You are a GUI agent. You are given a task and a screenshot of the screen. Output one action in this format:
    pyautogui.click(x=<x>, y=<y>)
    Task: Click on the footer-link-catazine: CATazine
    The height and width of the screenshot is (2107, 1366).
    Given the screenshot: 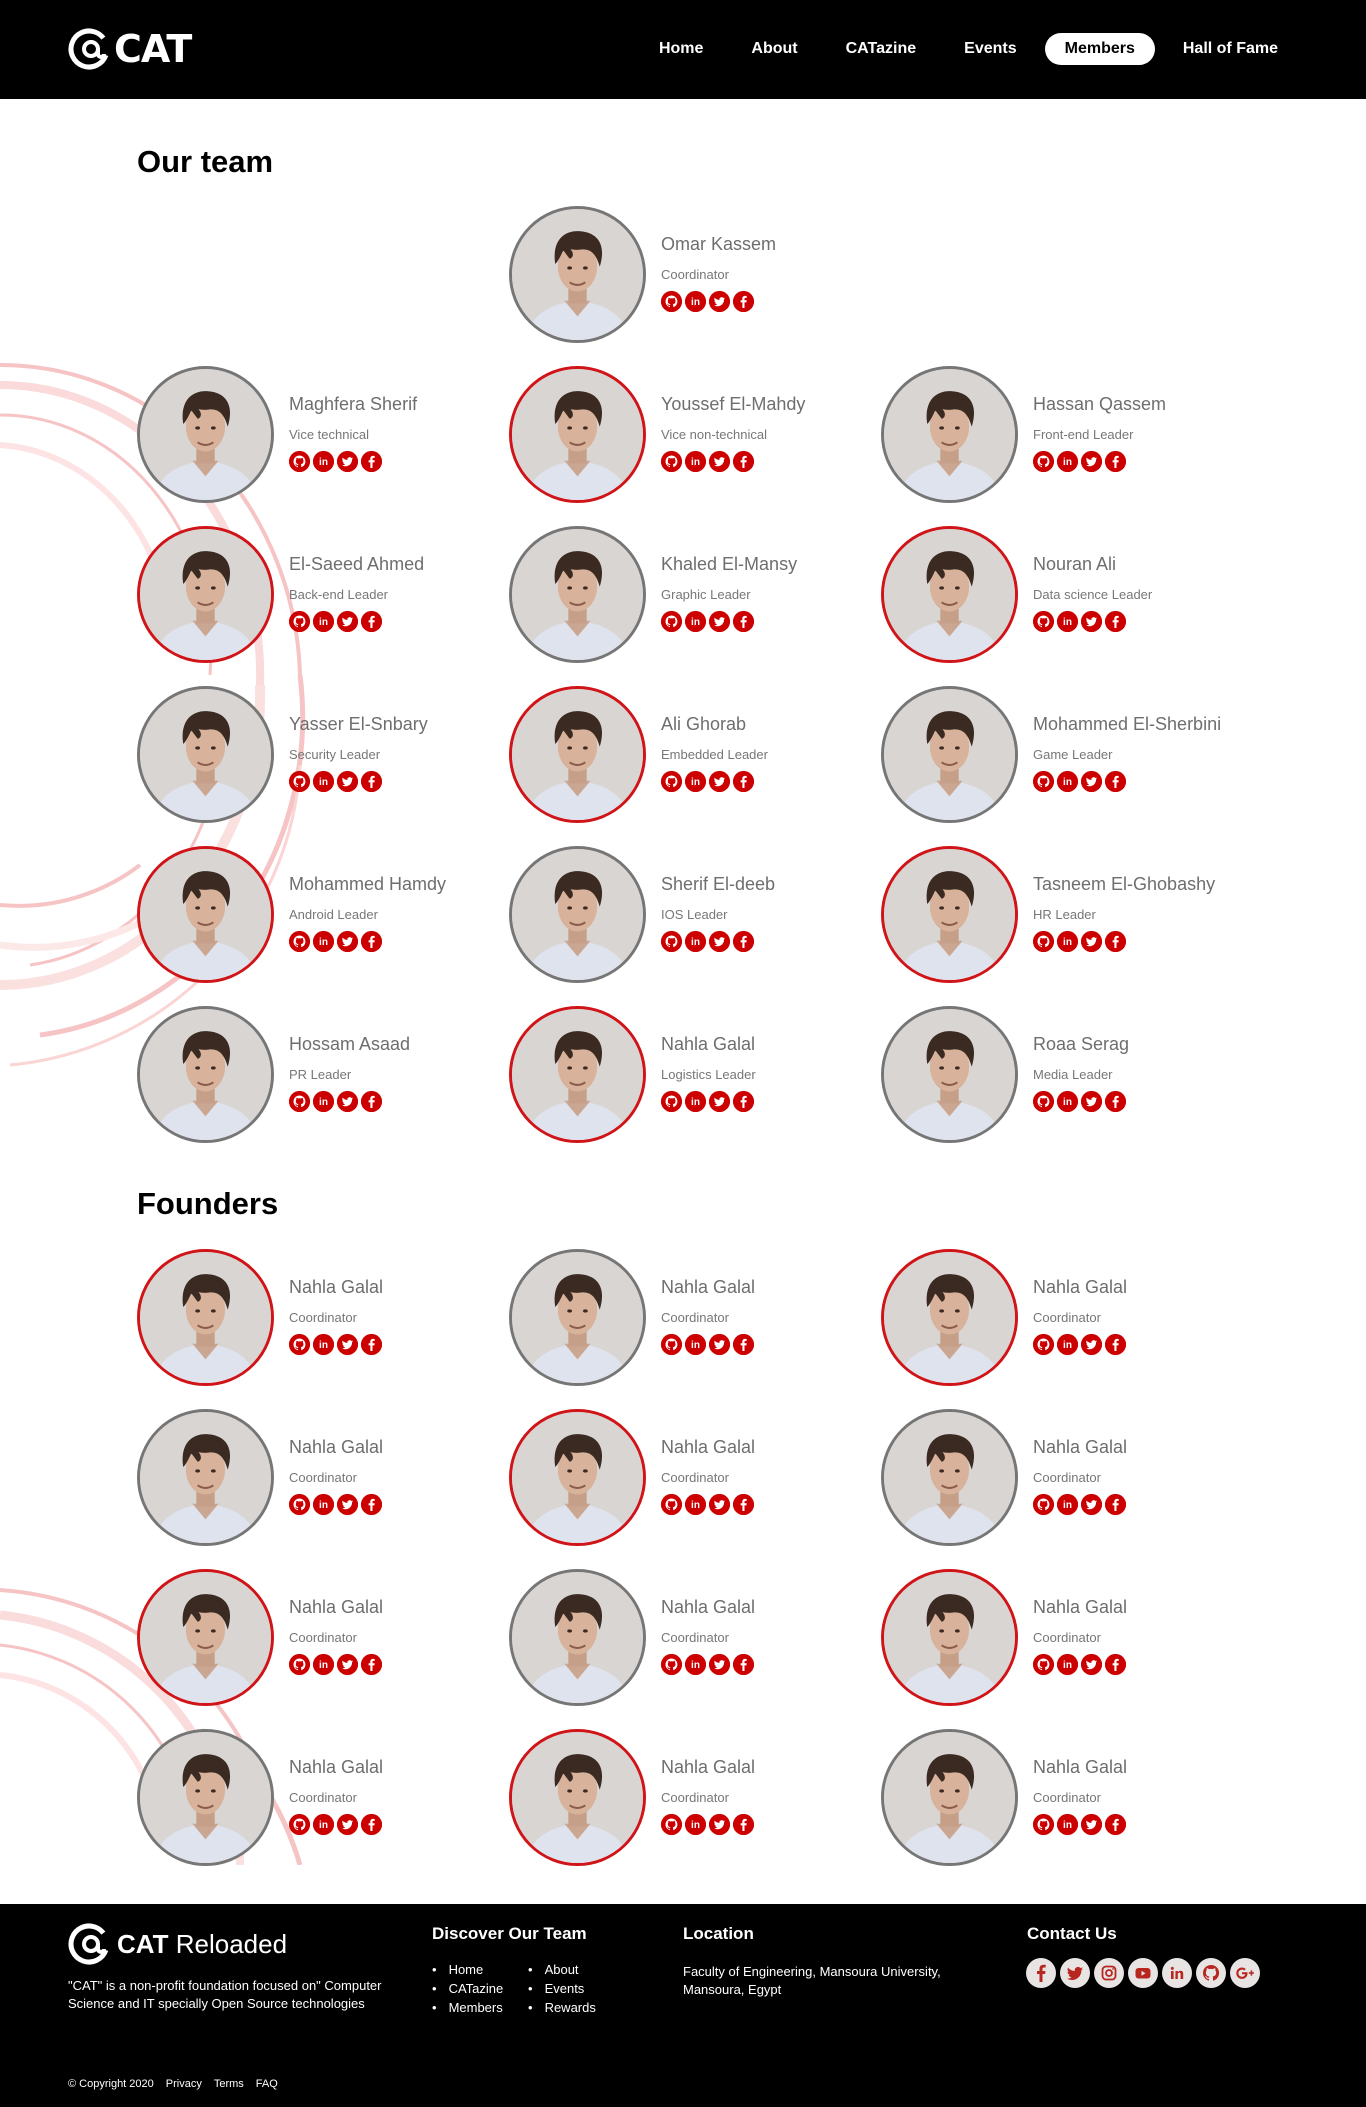 What is the action you would take?
    pyautogui.click(x=467, y=1988)
    